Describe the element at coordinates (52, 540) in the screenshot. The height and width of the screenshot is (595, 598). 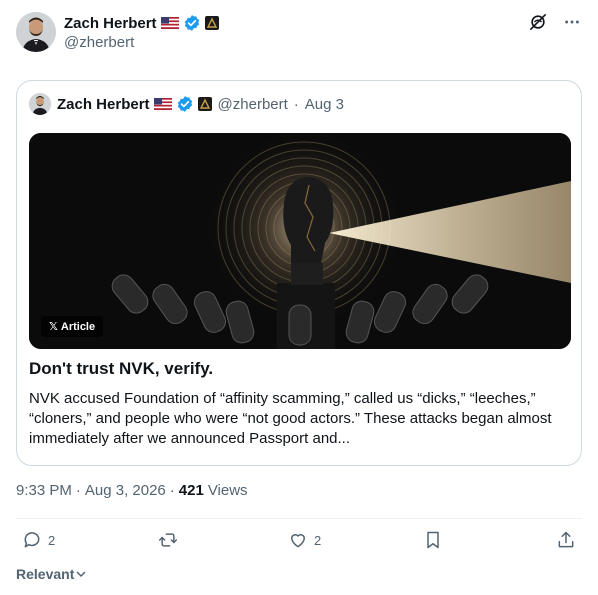
I see `reply-count: 2` at that location.